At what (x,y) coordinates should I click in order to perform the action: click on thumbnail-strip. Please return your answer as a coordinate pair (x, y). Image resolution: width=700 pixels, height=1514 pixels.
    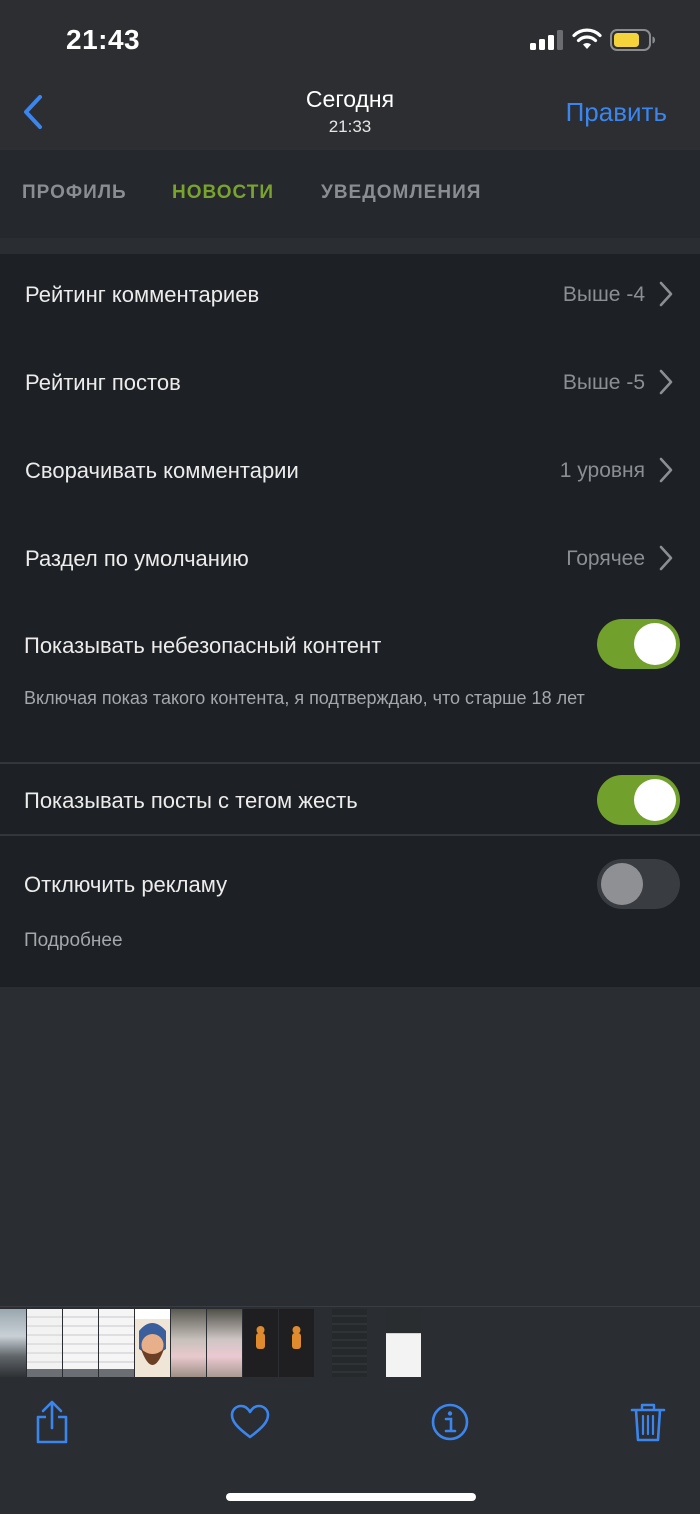
    Looking at the image, I should click on (350, 1342).